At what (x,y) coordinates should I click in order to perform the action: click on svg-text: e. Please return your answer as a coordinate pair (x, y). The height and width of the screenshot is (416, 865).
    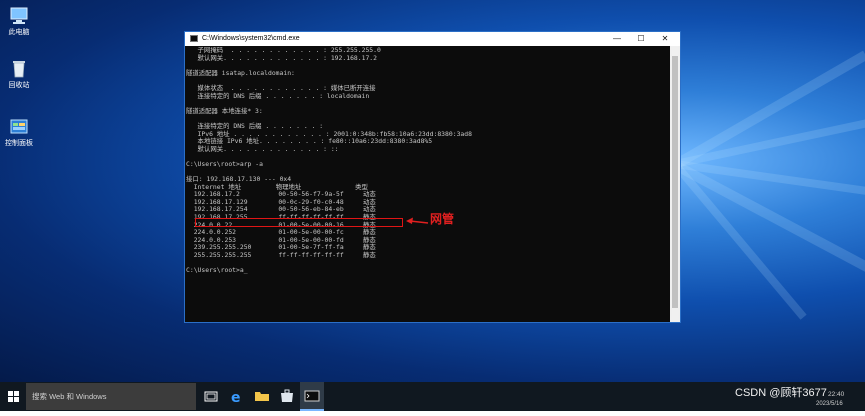
    Looking at the image, I should click on (236, 398).